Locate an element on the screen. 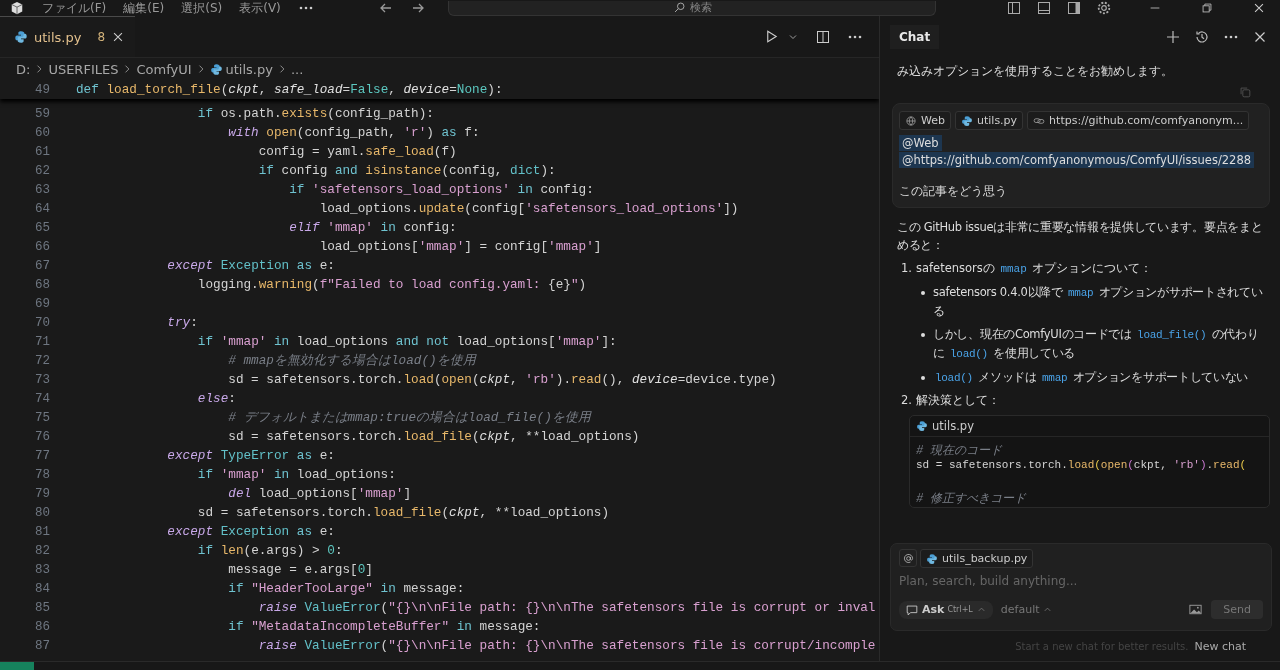  search-placeholder: 検索 is located at coordinates (700, 7).